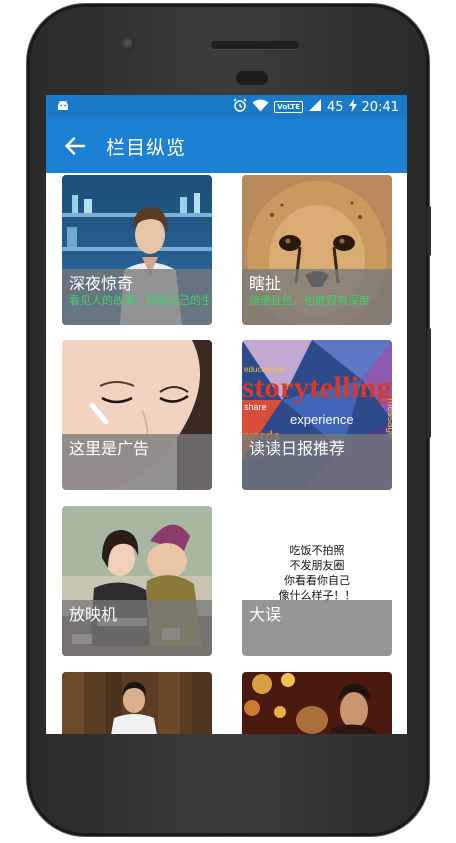  What do you see at coordinates (265, 614) in the screenshot?
I see `card-title: 大误` at bounding box center [265, 614].